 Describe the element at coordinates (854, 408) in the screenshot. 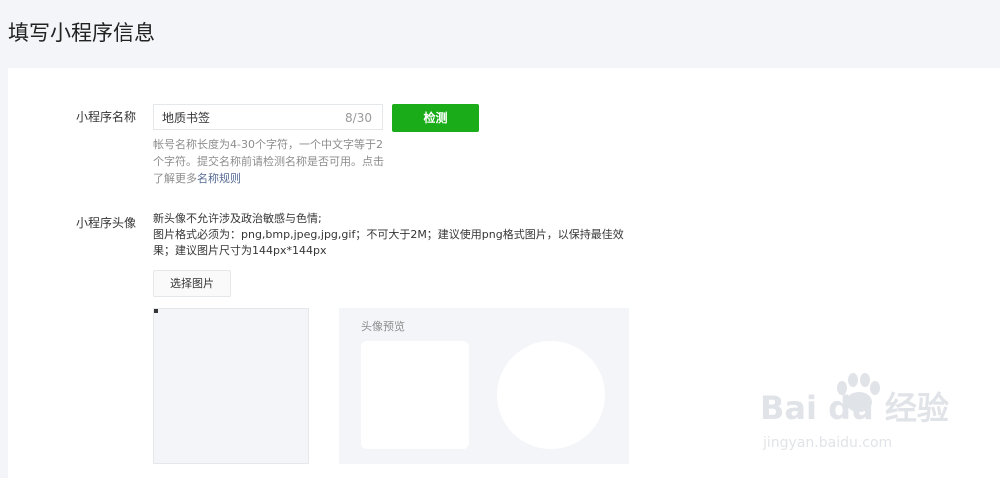

I see `watermark-brand: Bai du 经验` at that location.